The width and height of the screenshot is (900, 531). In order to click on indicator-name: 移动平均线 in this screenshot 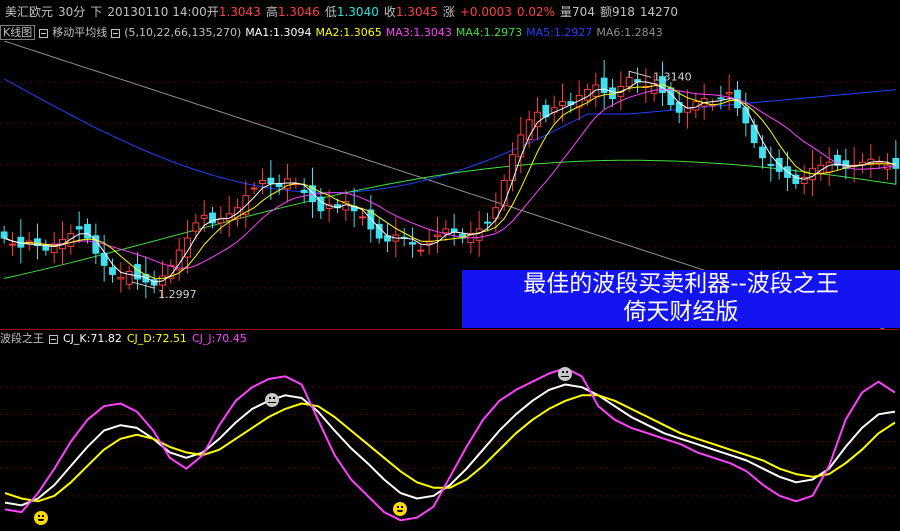, I will do `click(79, 32)`.